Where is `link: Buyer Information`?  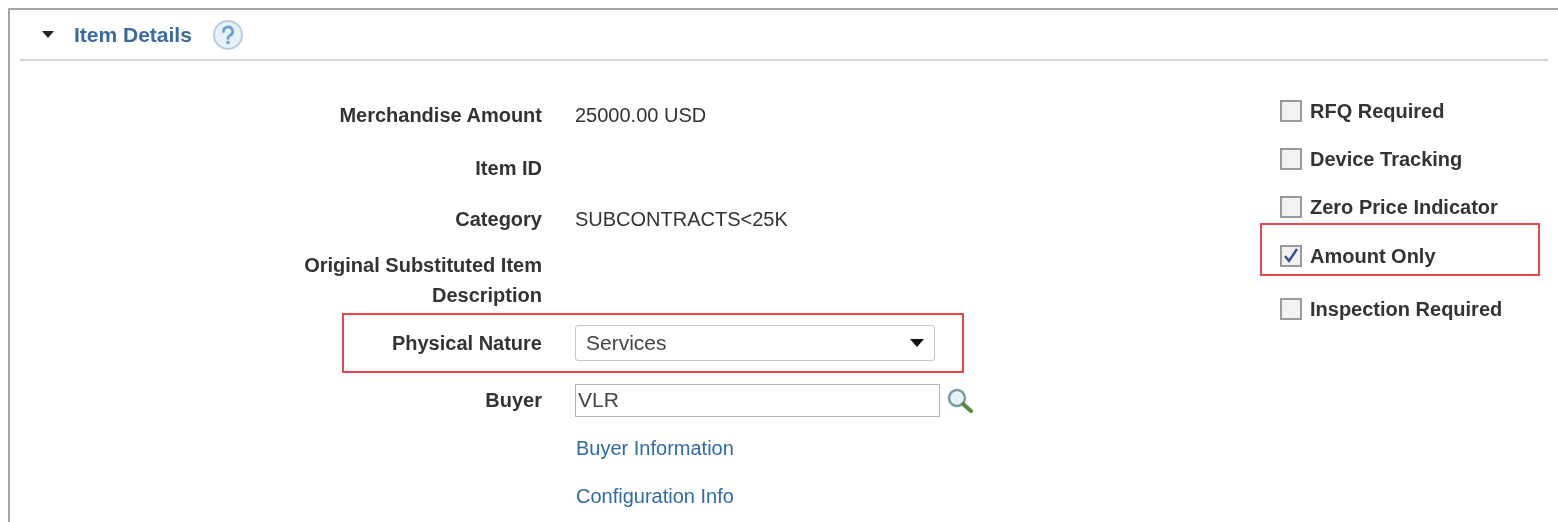 link: Buyer Information is located at coordinates (655, 448).